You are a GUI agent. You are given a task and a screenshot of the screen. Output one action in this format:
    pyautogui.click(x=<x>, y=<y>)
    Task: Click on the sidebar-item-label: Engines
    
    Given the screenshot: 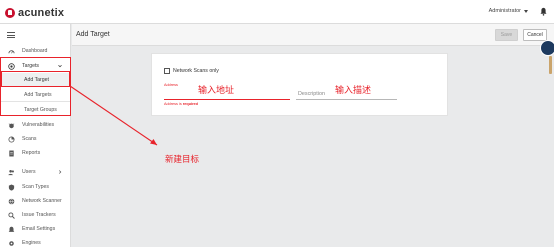 What is the action you would take?
    pyautogui.click(x=31, y=243)
    